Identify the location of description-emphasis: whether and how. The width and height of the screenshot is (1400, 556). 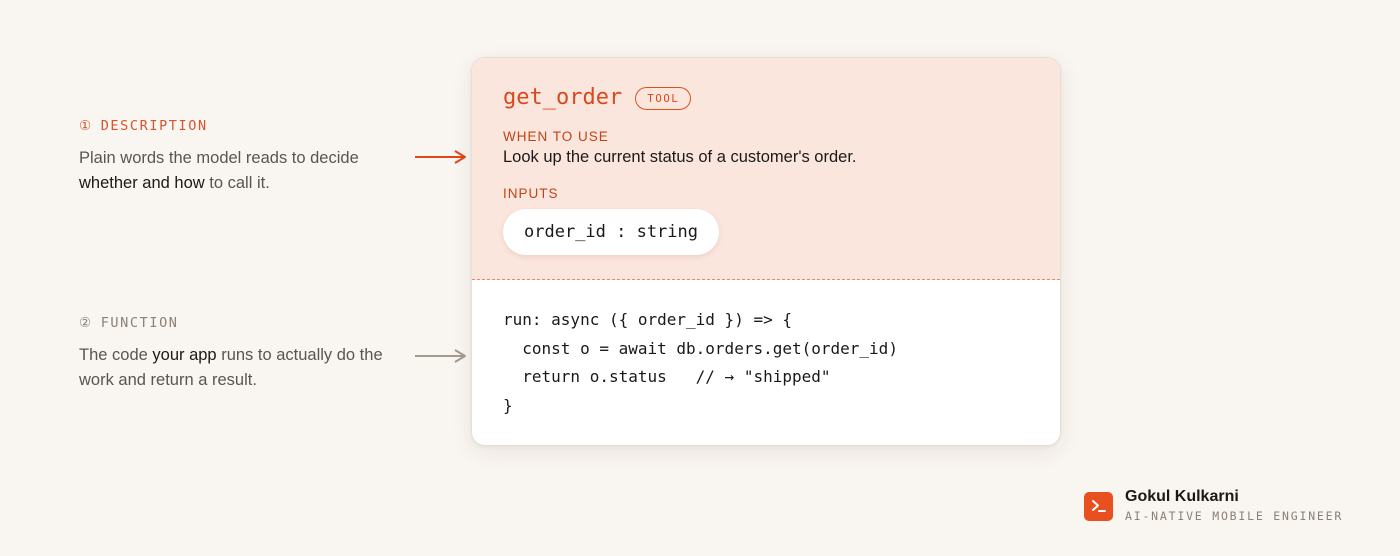
(142, 183).